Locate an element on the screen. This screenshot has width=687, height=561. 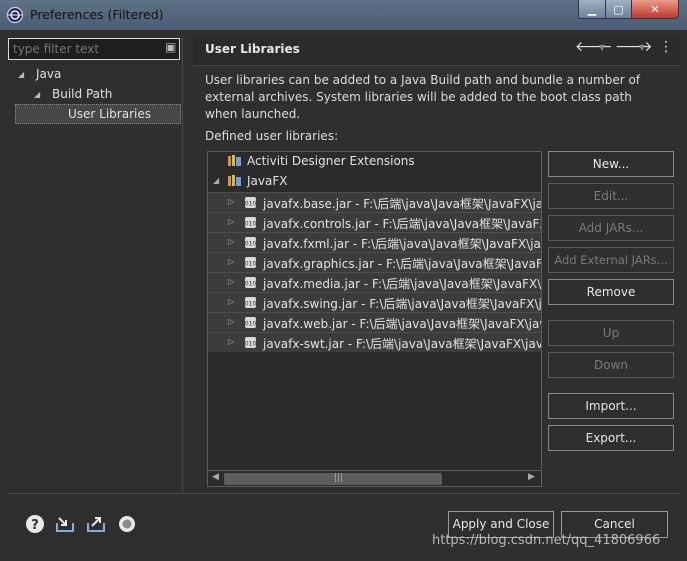
scroll-left-icon: ◀ is located at coordinates (215, 477).